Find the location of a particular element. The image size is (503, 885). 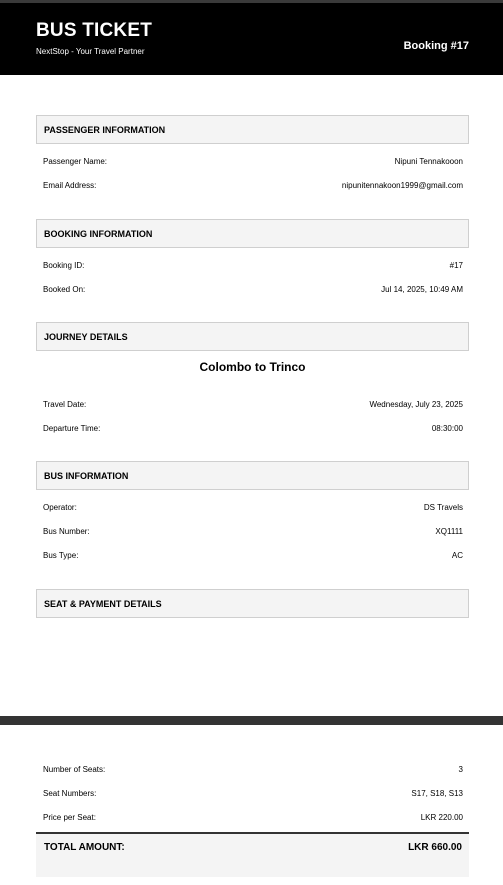

email-value: nipunitennakoon1999@gmail.com is located at coordinates (402, 185).